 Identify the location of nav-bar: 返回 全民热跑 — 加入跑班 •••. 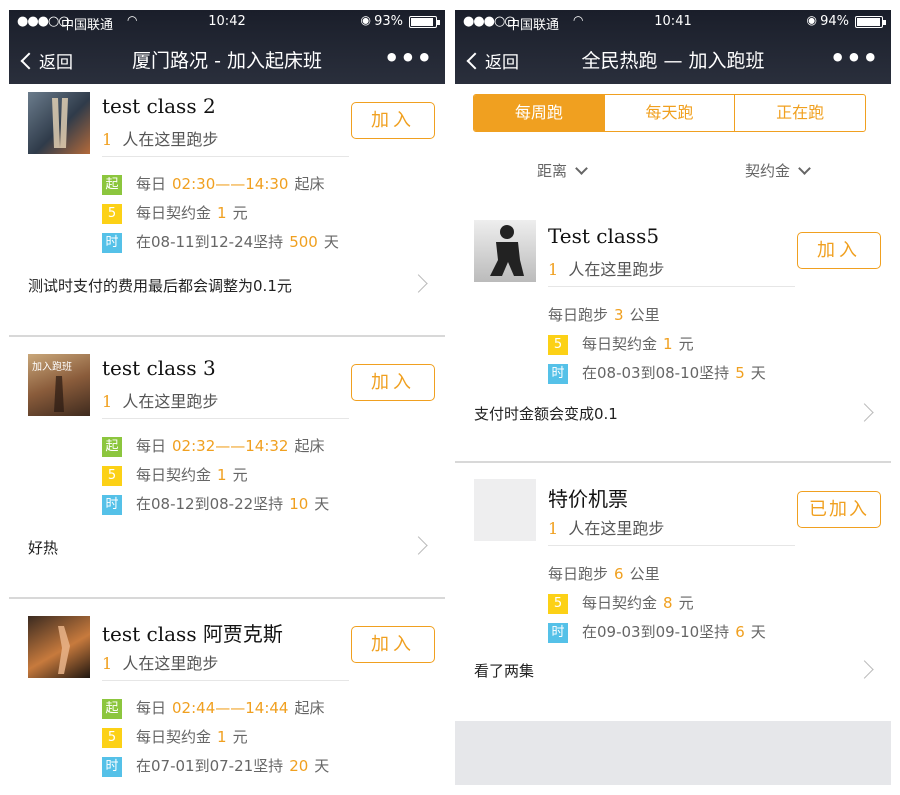
(673, 60).